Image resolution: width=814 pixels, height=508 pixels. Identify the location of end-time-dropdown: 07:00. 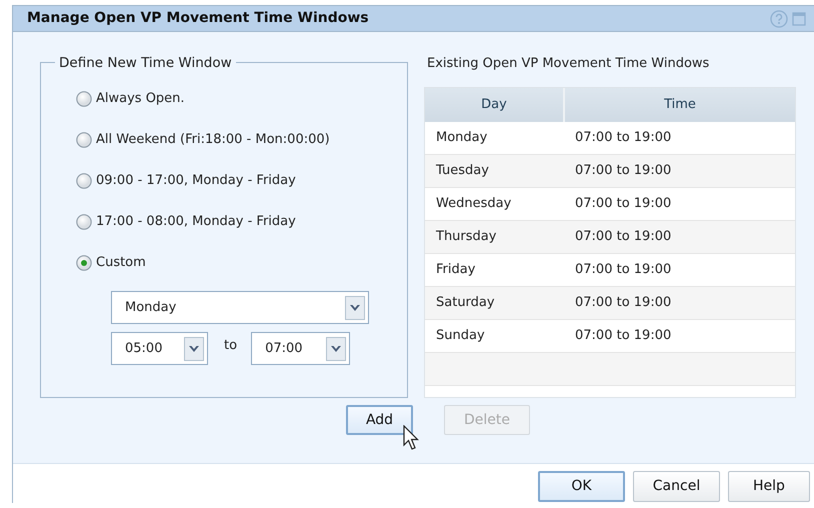
(300, 348).